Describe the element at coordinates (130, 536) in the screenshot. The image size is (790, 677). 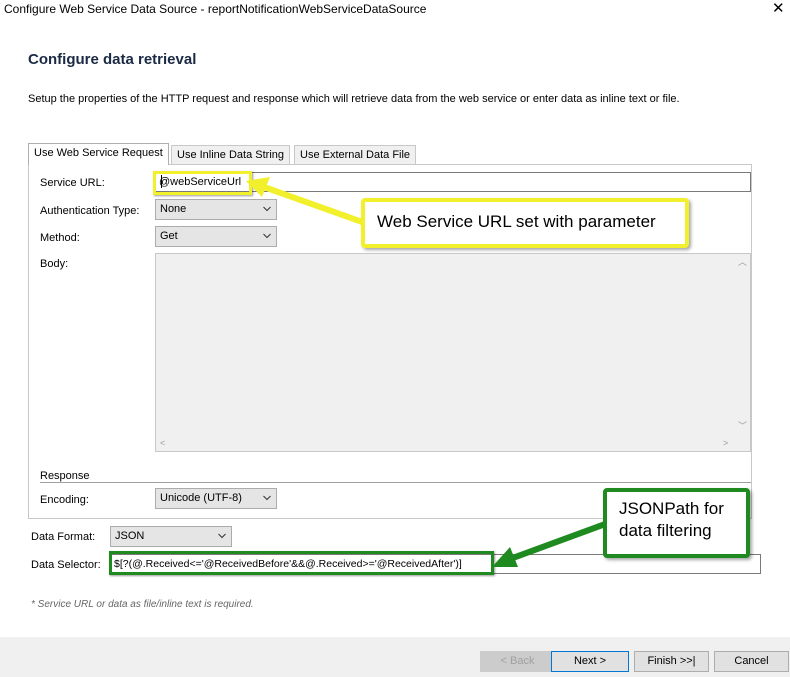
I see `data-format-value: JSON` at that location.